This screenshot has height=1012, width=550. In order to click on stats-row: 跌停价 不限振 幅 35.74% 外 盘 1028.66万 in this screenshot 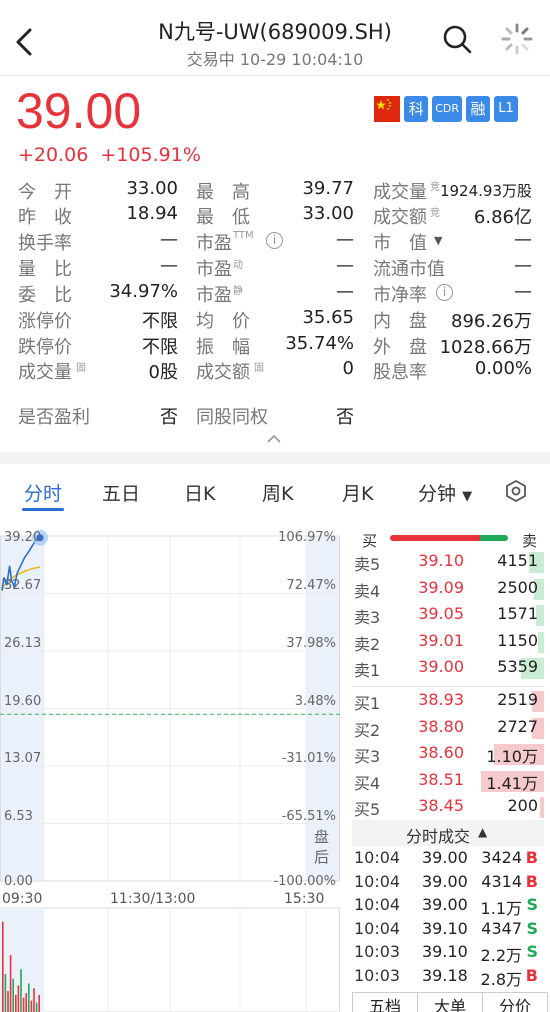, I will do `click(275, 346)`.